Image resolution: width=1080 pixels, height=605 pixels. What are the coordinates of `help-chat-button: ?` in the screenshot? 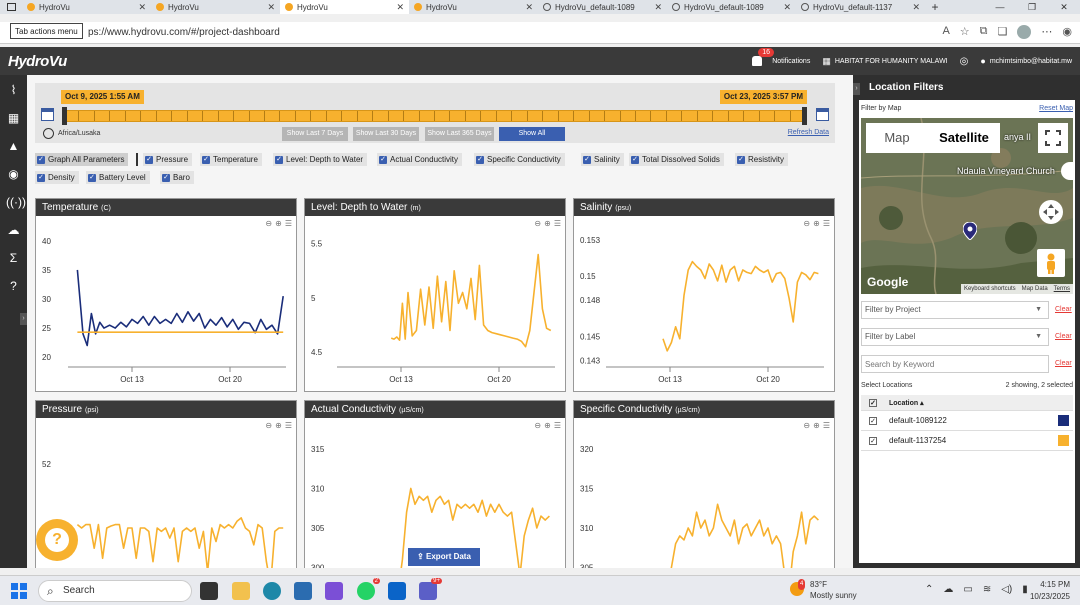 It's located at (57, 540).